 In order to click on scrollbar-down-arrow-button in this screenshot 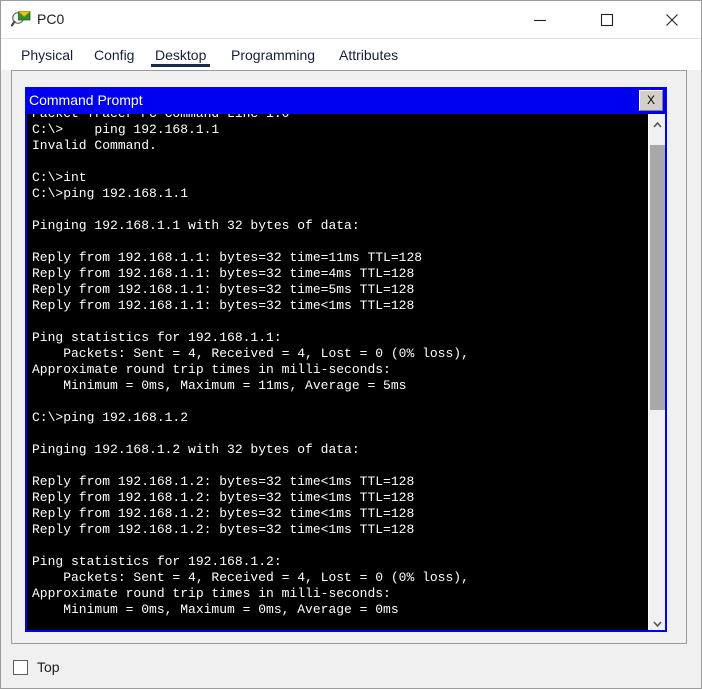, I will do `click(657, 621)`.